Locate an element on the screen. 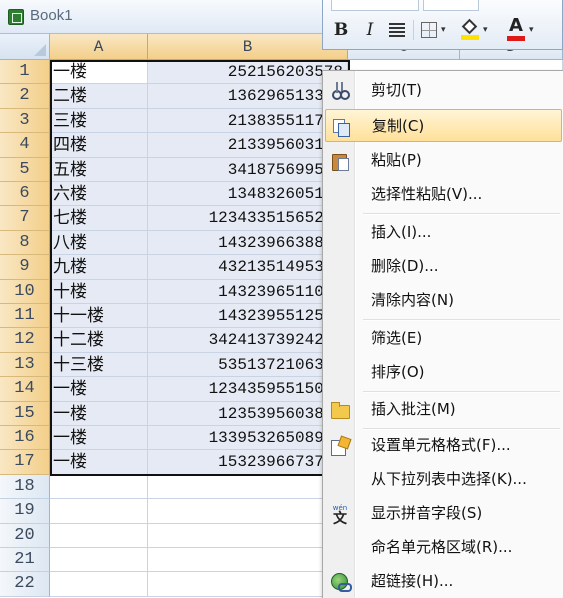 This screenshot has height=598, width=563. cell-b: 4321351495367 is located at coordinates (248, 267).